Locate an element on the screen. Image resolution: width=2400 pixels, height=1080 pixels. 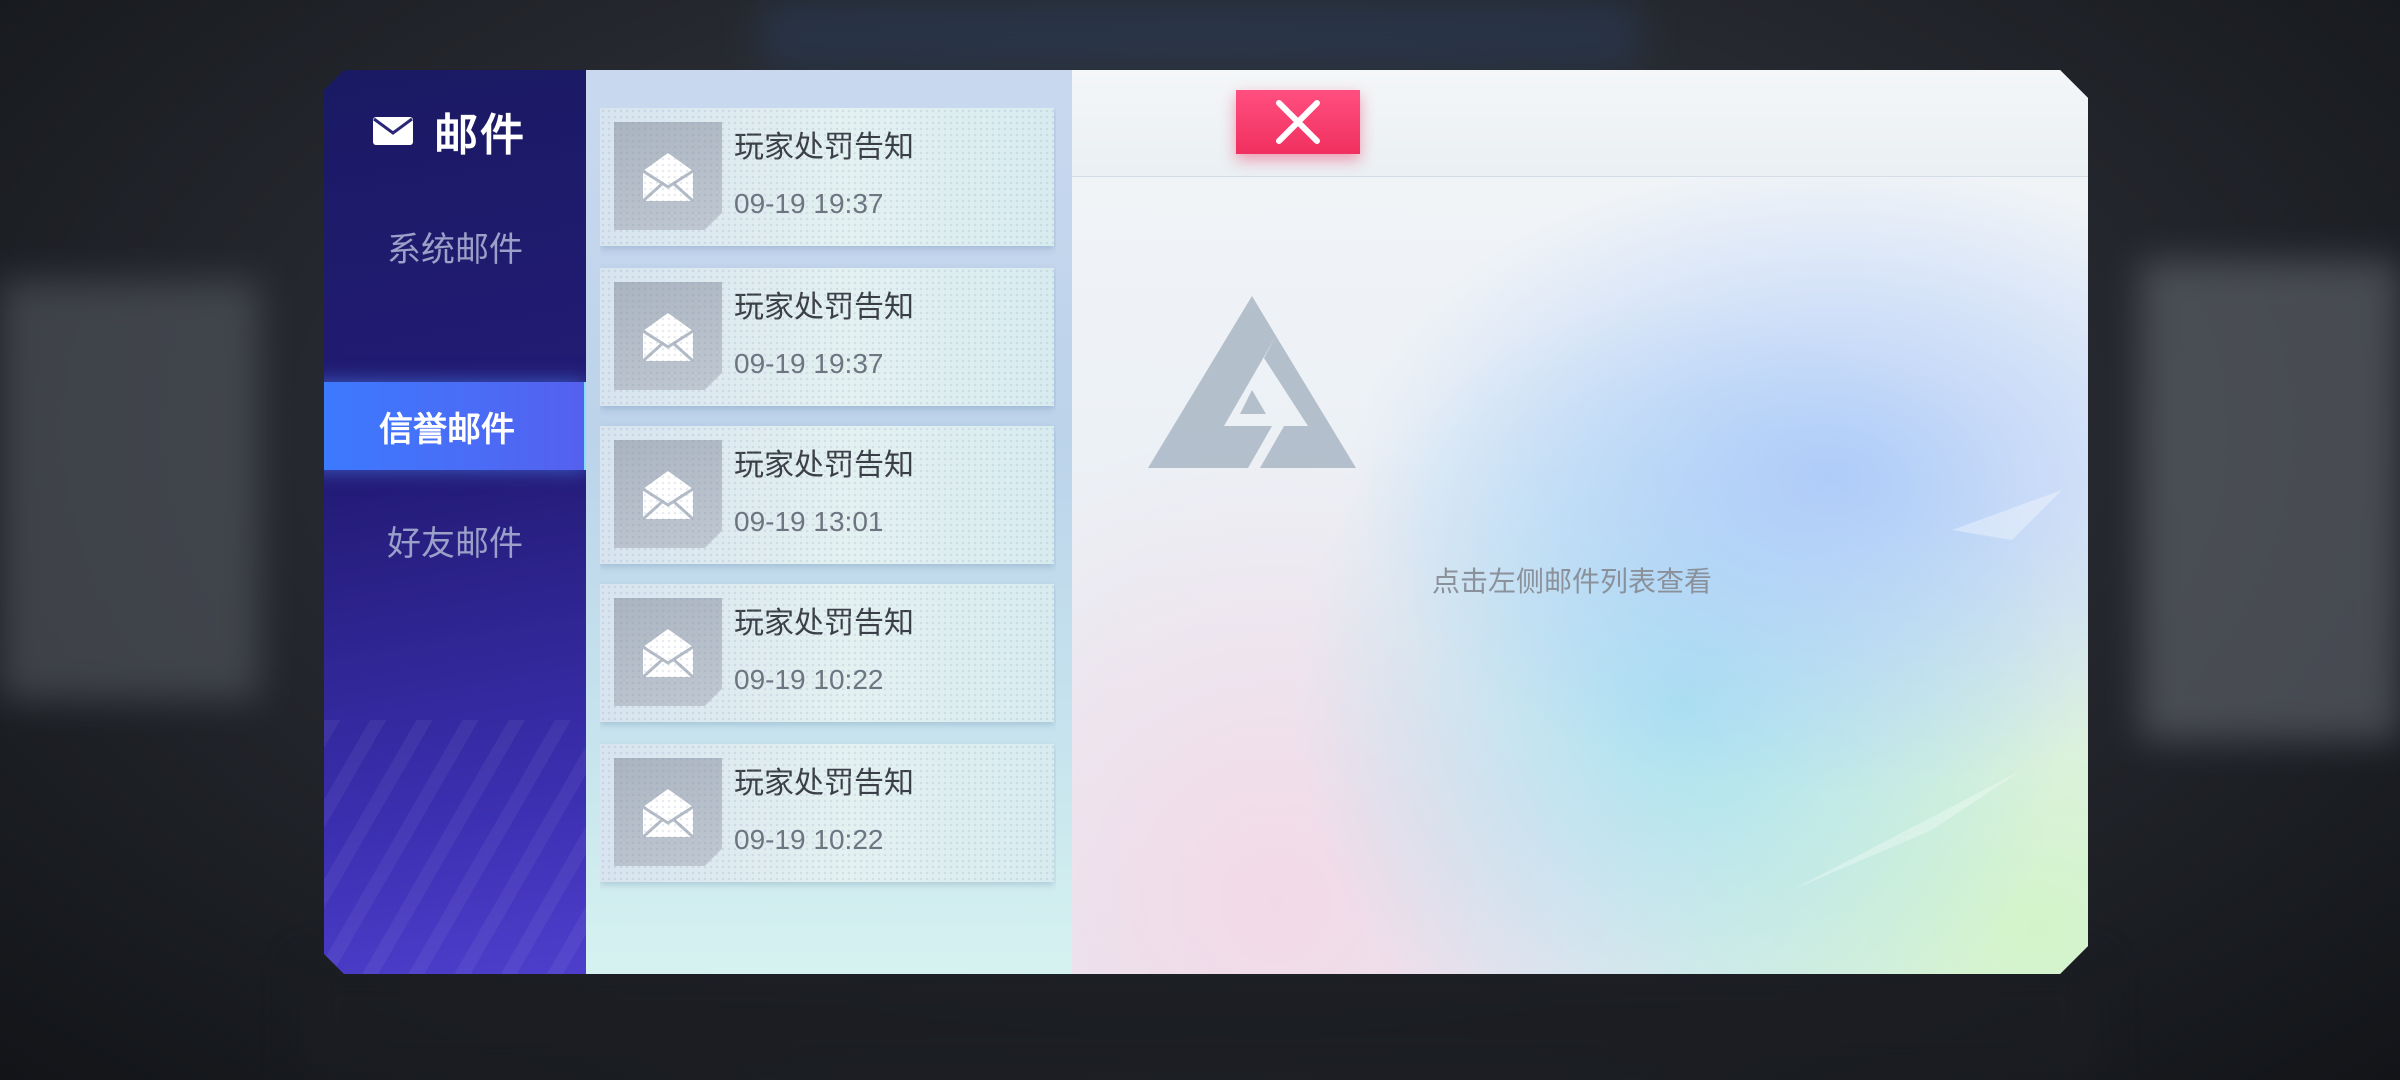
close-icon is located at coordinates (1298, 122).